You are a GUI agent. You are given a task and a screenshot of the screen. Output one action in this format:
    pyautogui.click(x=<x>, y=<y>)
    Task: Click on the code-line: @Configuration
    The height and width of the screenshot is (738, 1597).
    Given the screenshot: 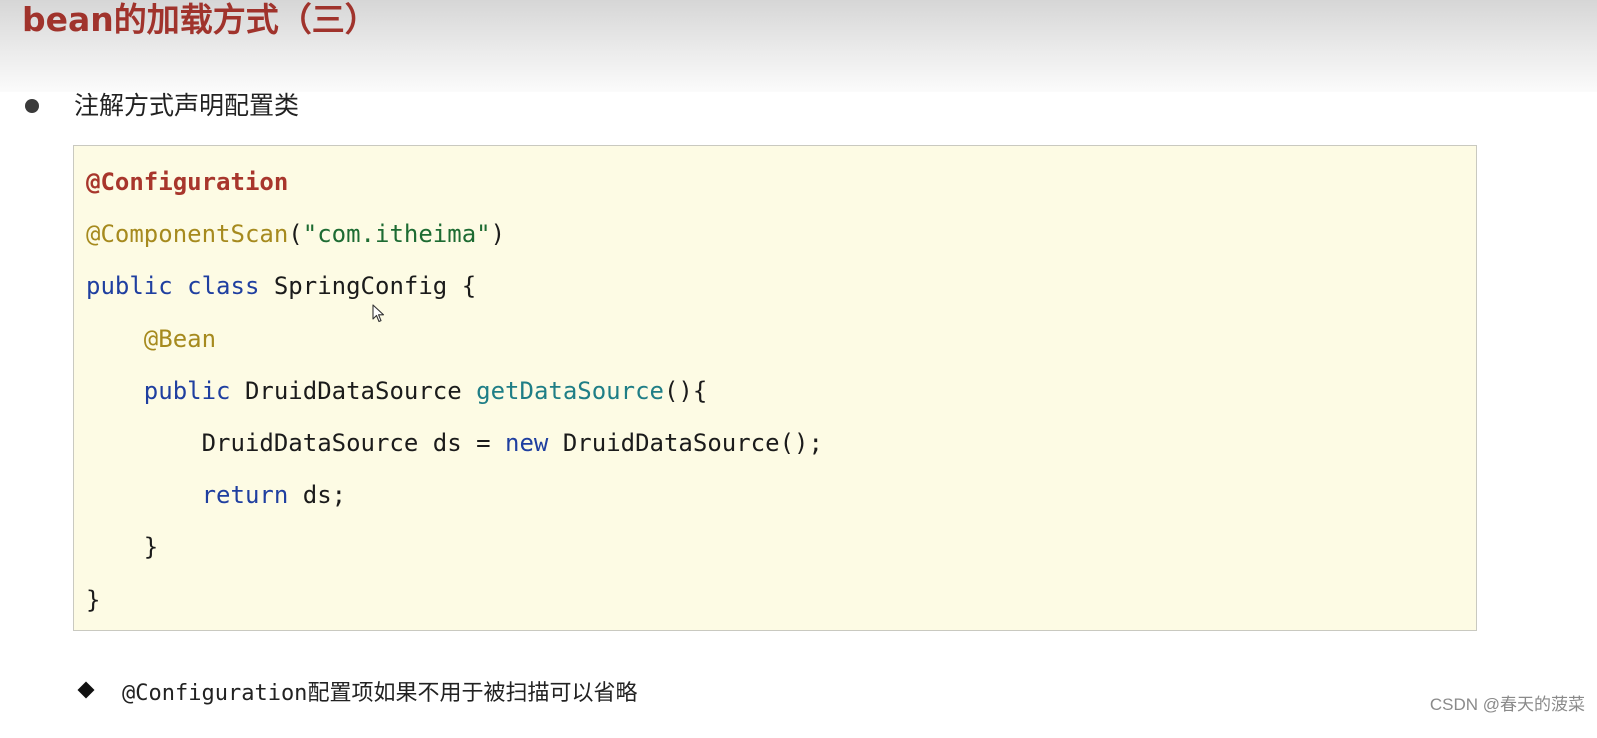 What is the action you would take?
    pyautogui.click(x=187, y=182)
    